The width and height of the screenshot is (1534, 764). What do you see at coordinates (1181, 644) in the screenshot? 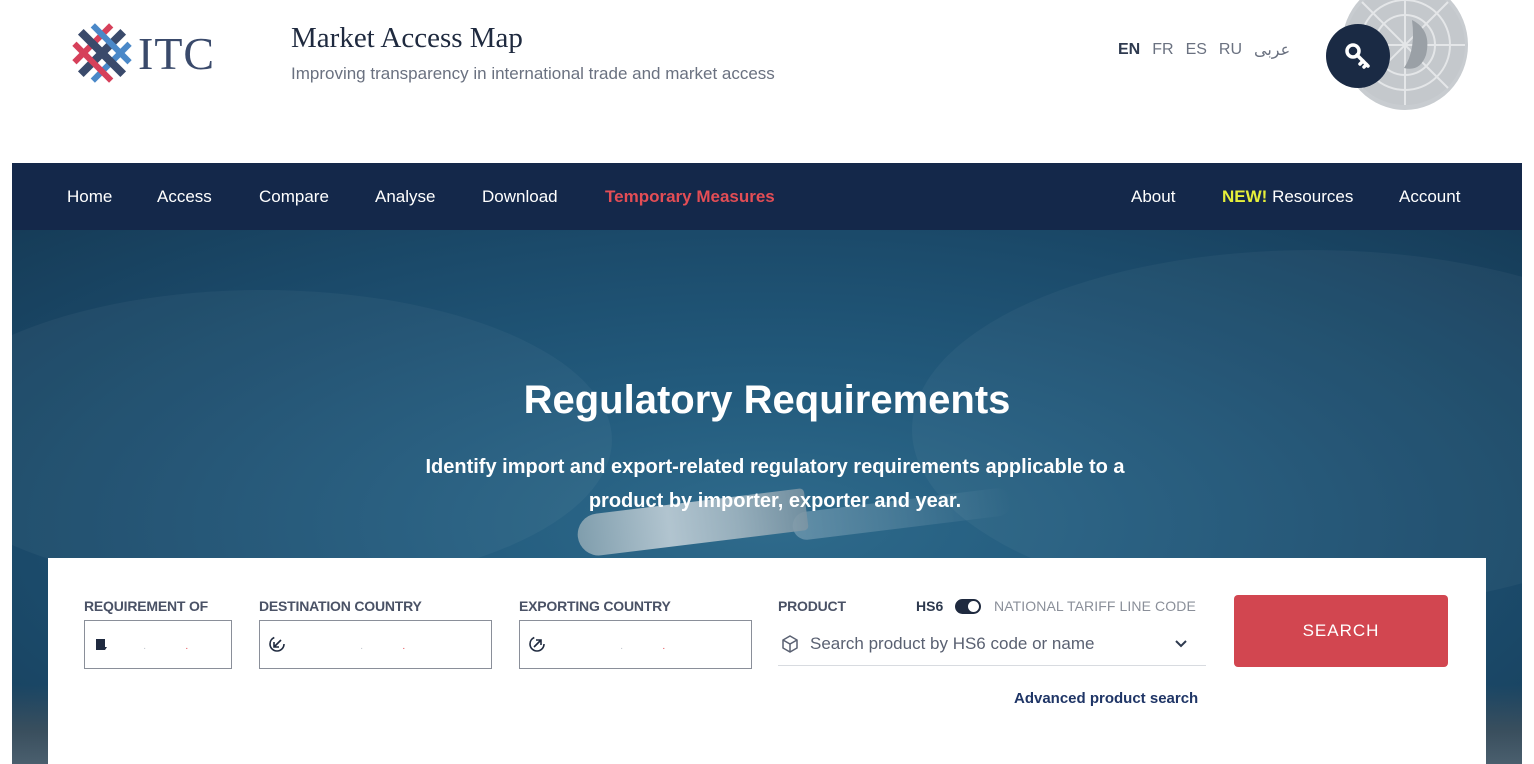
I see `chevron-down-icon` at bounding box center [1181, 644].